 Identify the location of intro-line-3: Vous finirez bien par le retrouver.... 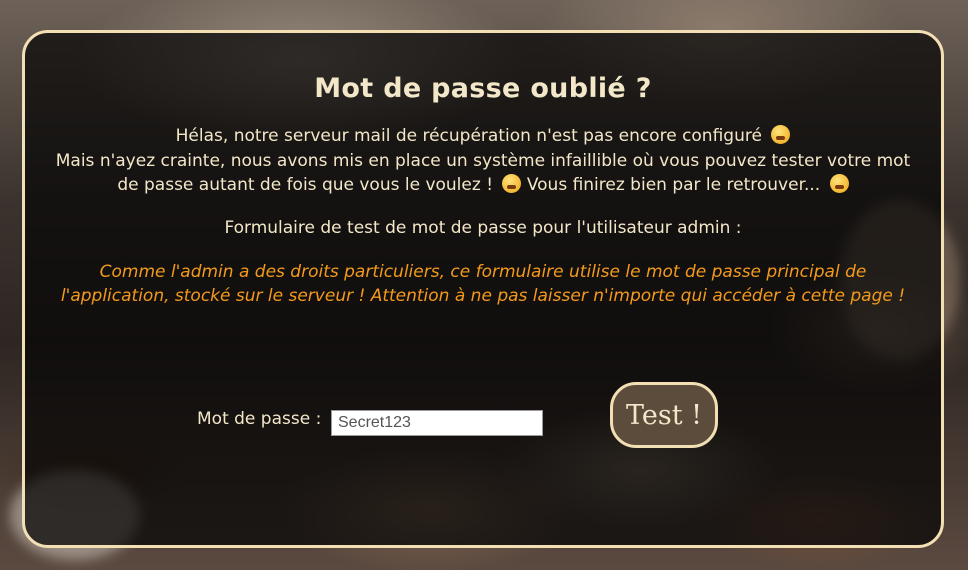
(673, 185).